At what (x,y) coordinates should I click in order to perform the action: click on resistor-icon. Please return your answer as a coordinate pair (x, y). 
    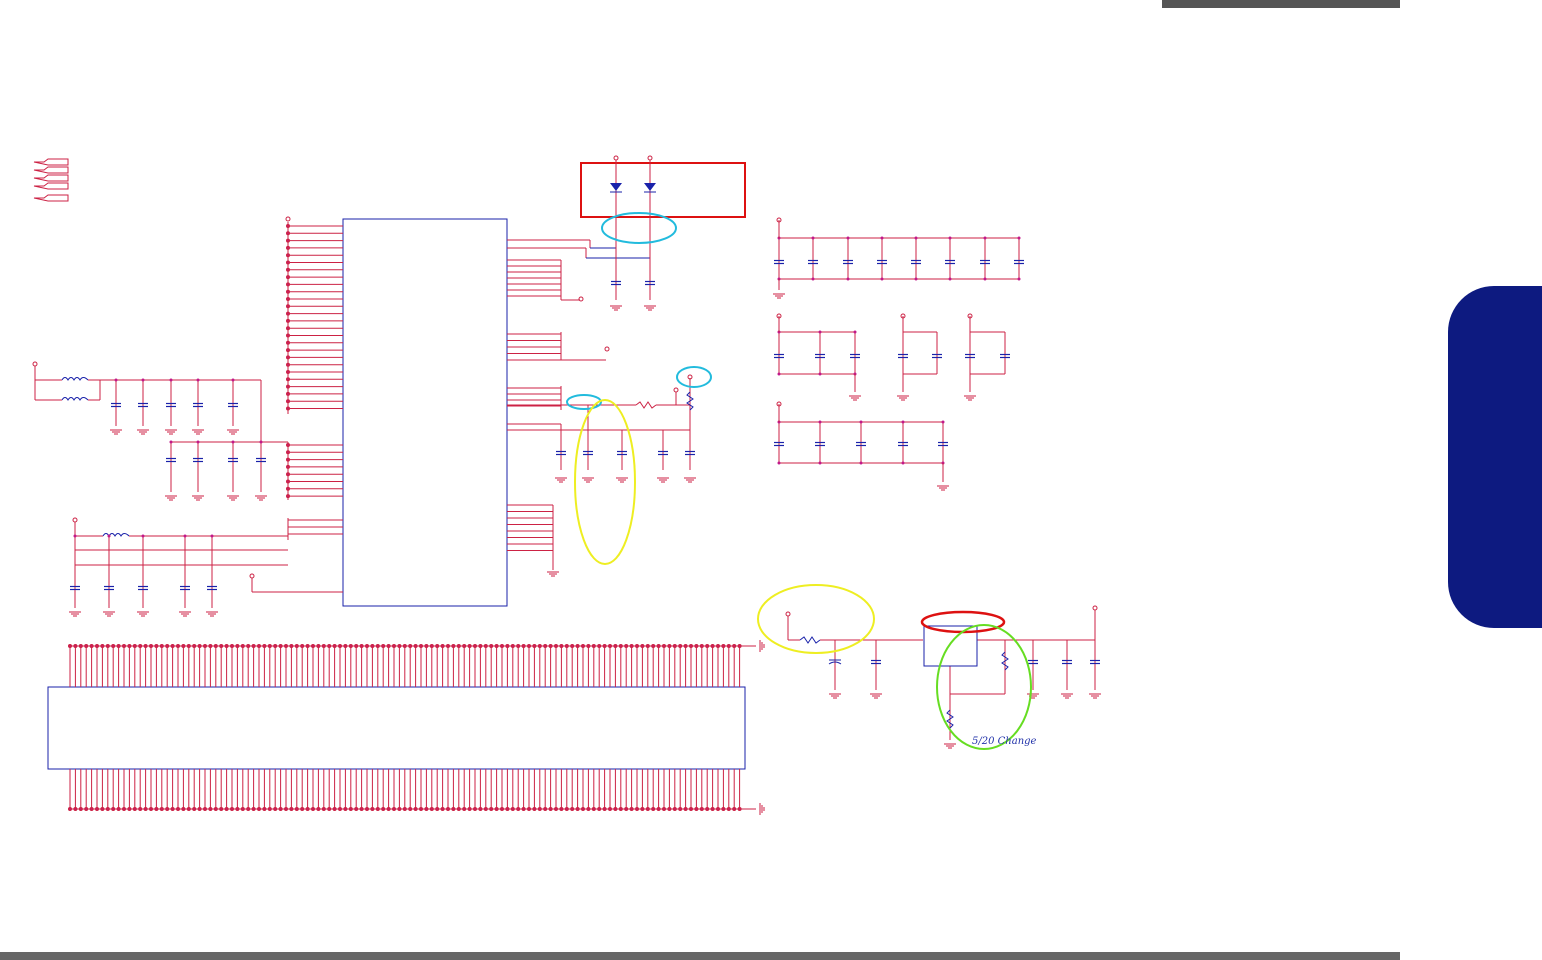
    Looking at the image, I should click on (810, 640).